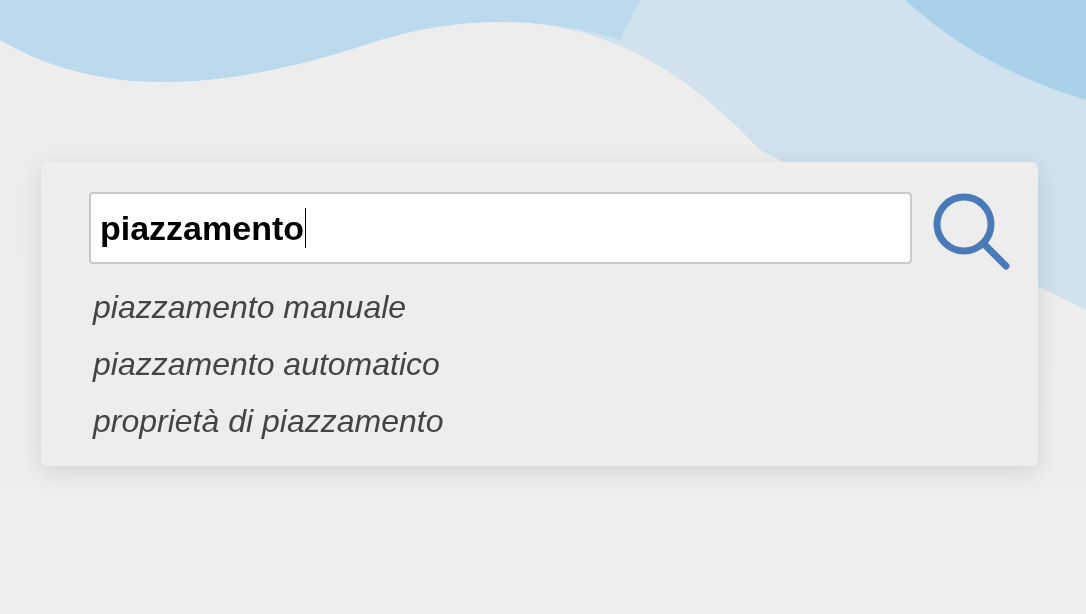 This screenshot has height=614, width=1086. Describe the element at coordinates (250, 307) in the screenshot. I see `suggestion-item: piazzamento manuale` at that location.